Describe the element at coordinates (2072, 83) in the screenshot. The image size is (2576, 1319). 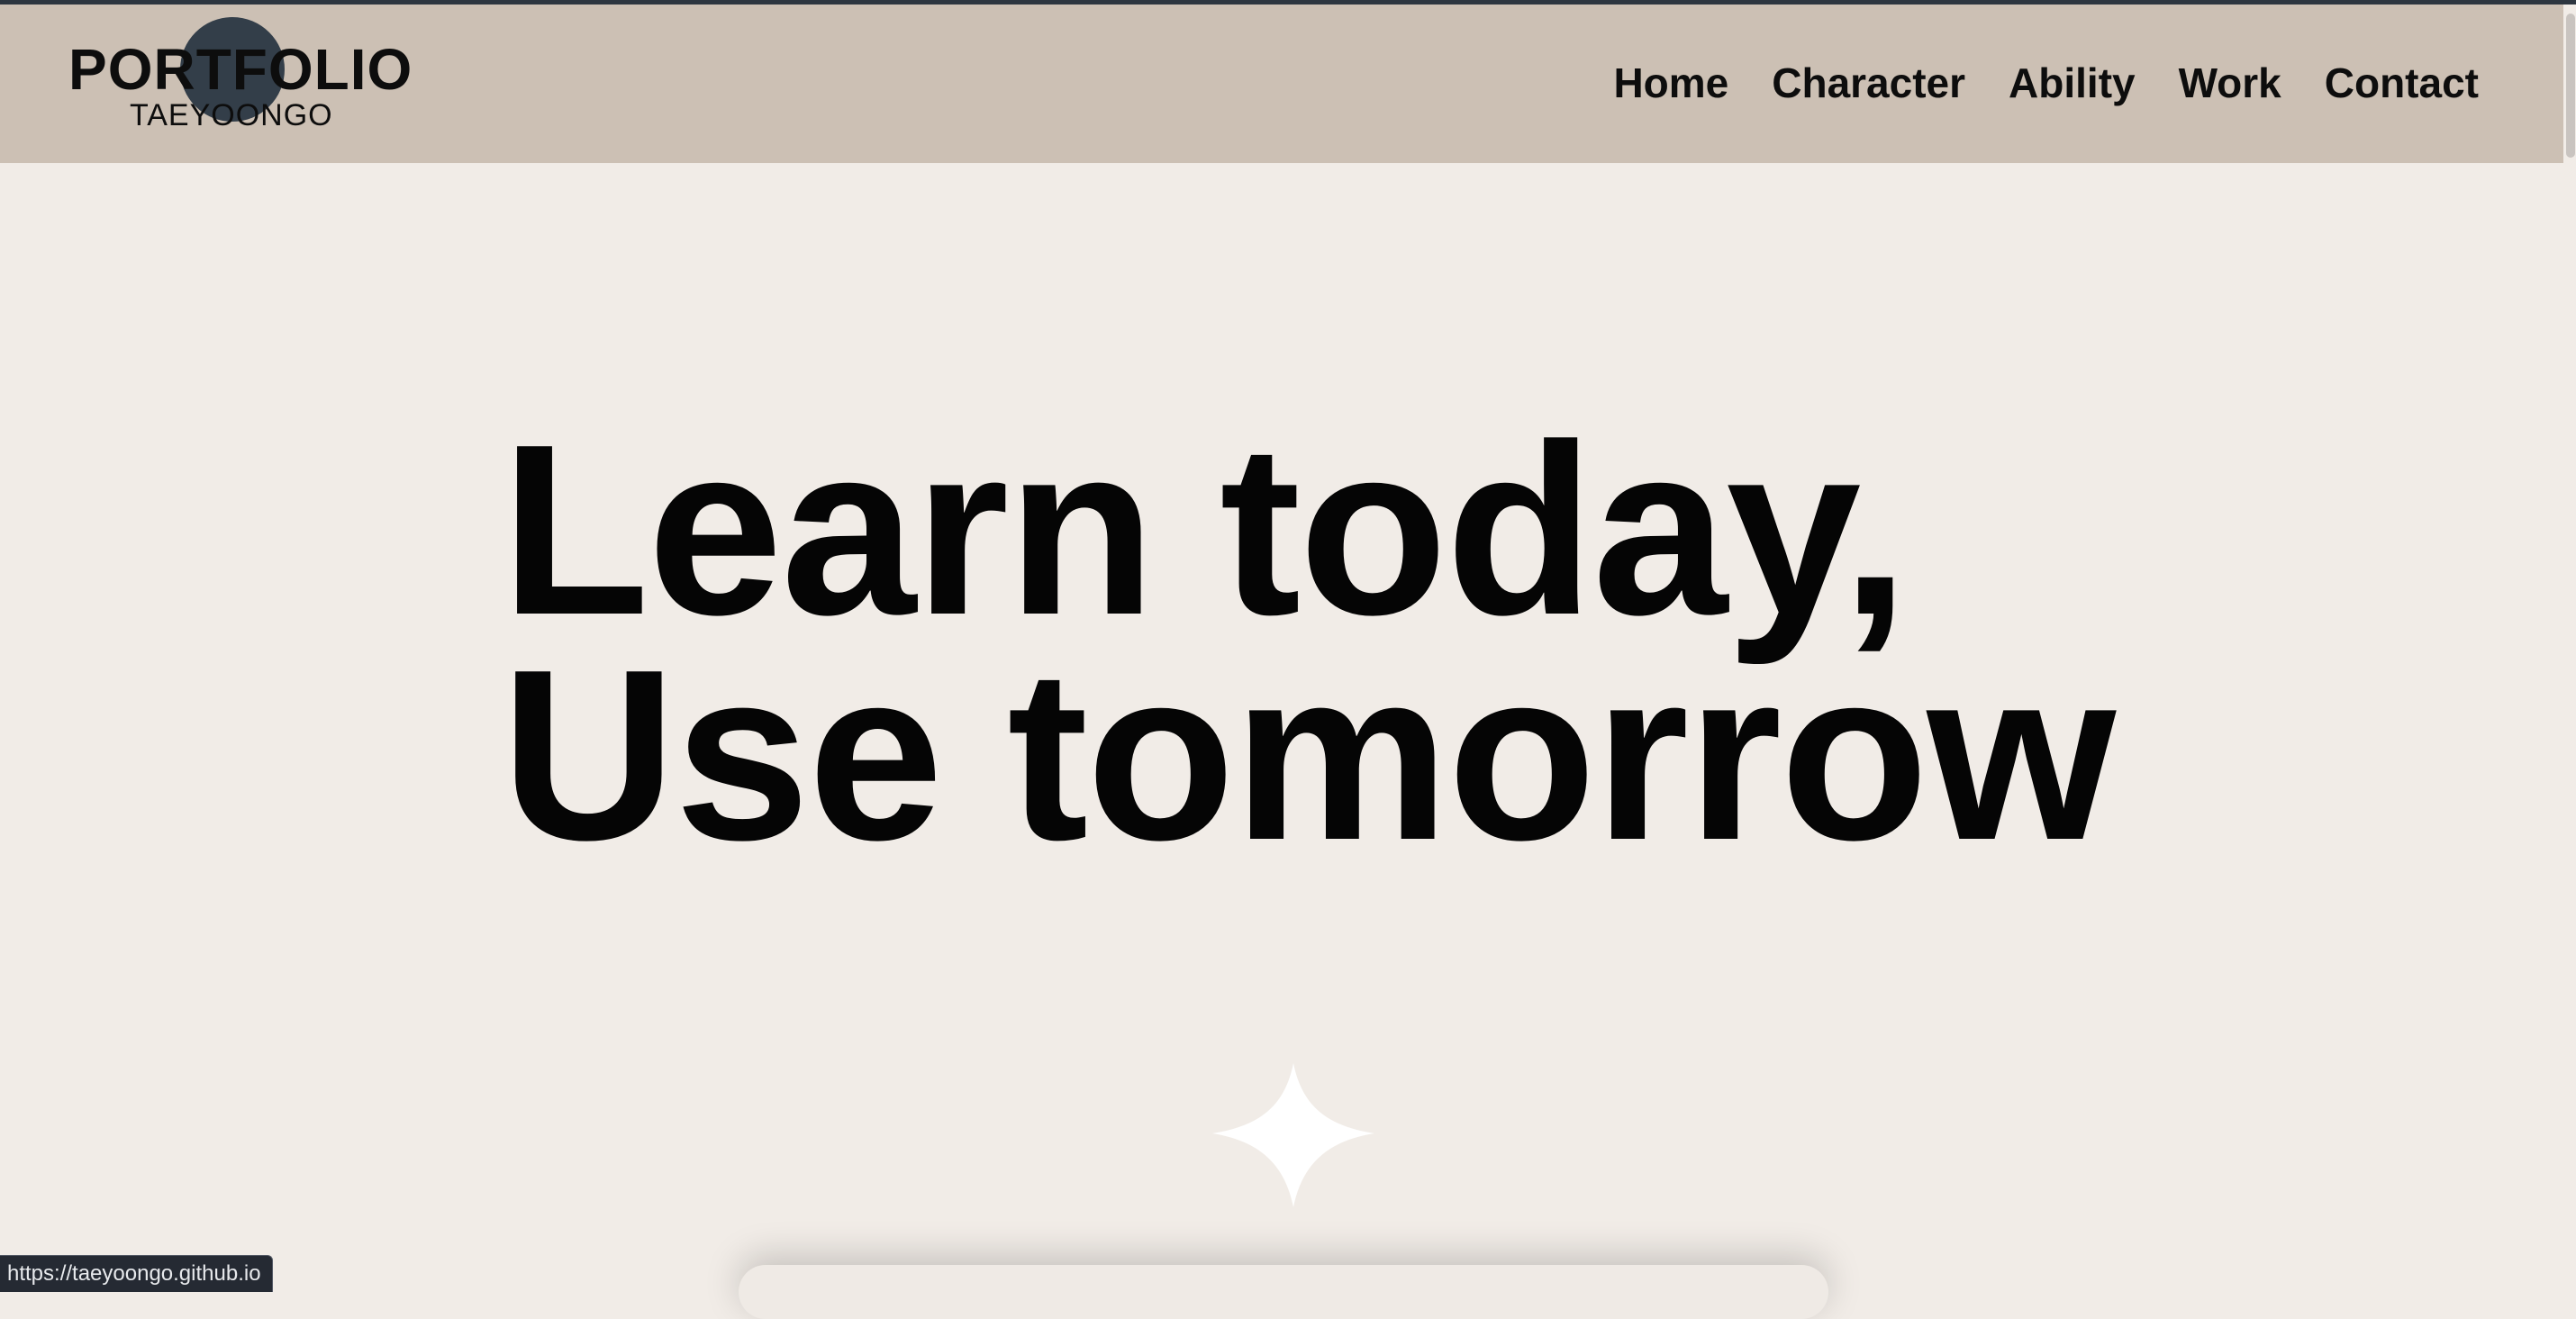
I see `nav-ability: Ability` at that location.